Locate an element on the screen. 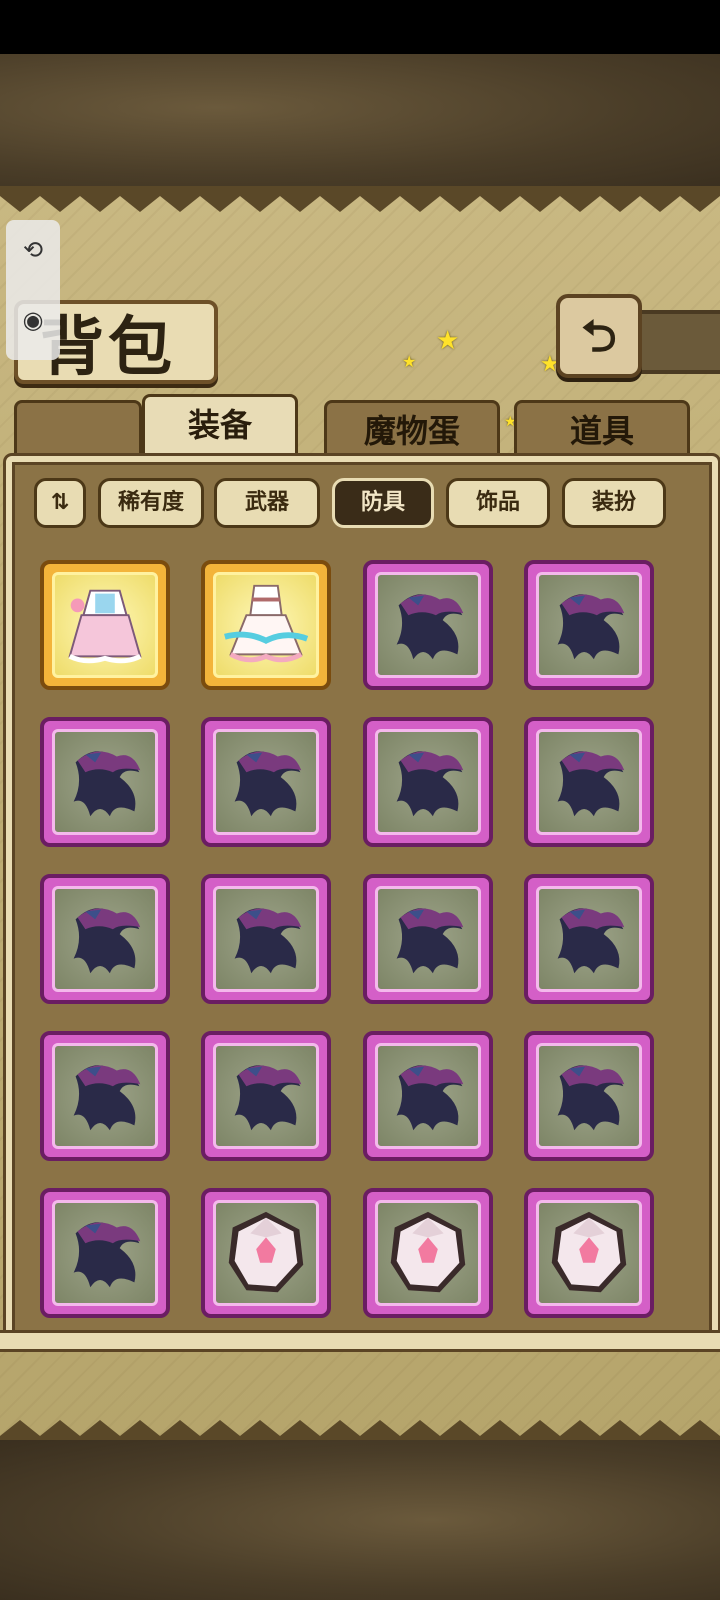 The height and width of the screenshot is (1600, 720). tab-equipment: 装备 is located at coordinates (220, 428).